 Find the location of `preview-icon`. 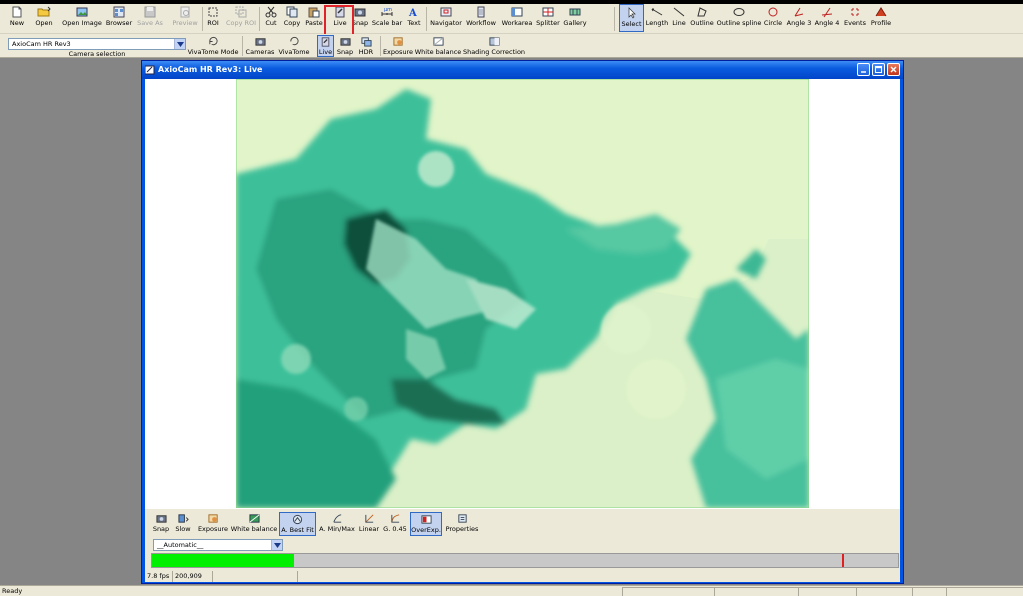

preview-icon is located at coordinates (185, 12).